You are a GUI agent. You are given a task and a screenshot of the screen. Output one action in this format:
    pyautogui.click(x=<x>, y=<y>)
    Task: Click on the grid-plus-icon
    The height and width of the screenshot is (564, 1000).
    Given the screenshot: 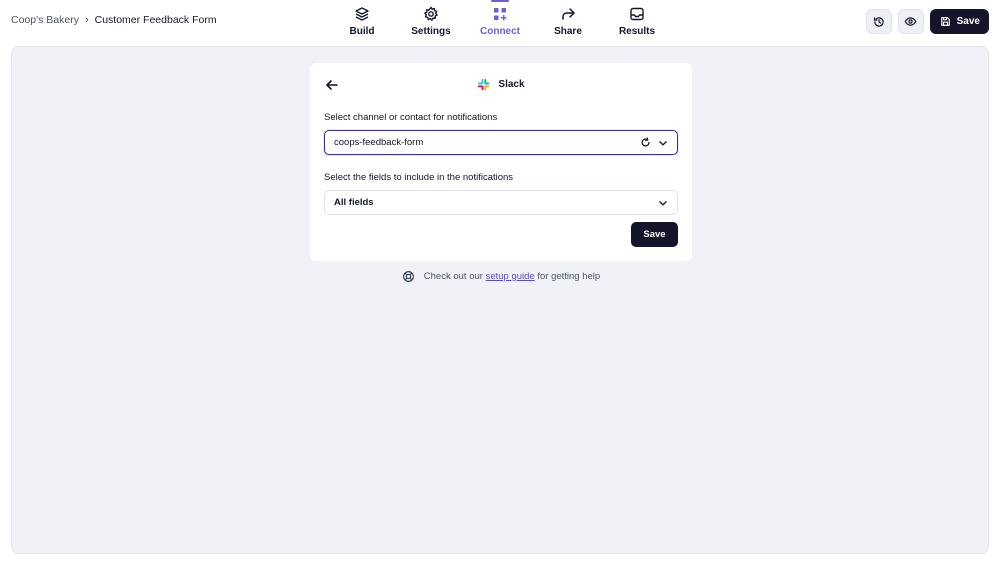 What is the action you would take?
    pyautogui.click(x=500, y=14)
    